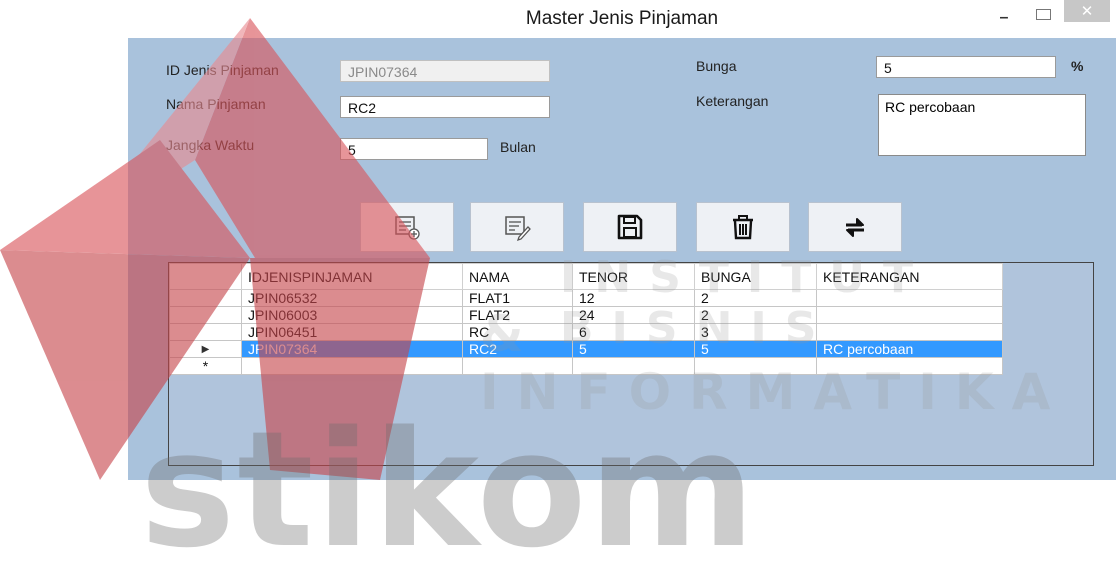  I want to click on nama-field: RC2, so click(445, 107).